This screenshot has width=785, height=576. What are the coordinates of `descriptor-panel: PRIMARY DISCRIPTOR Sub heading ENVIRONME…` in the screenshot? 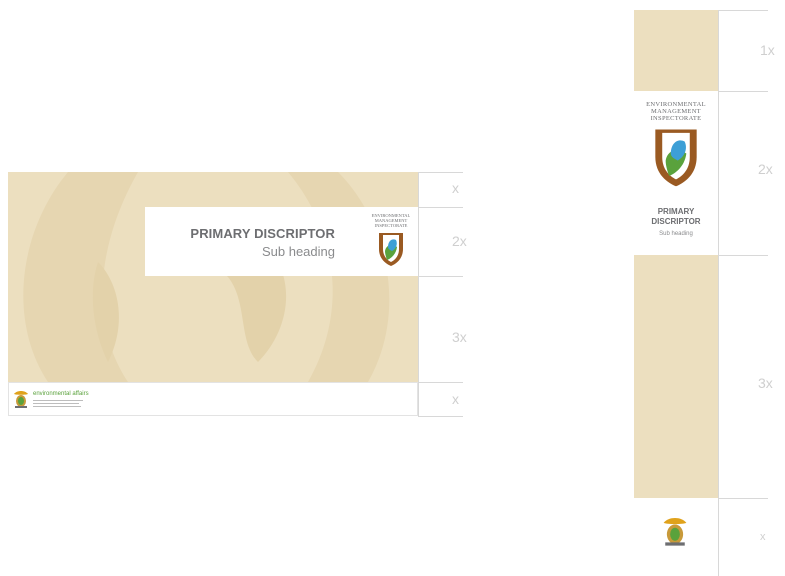 It's located at (282, 241).